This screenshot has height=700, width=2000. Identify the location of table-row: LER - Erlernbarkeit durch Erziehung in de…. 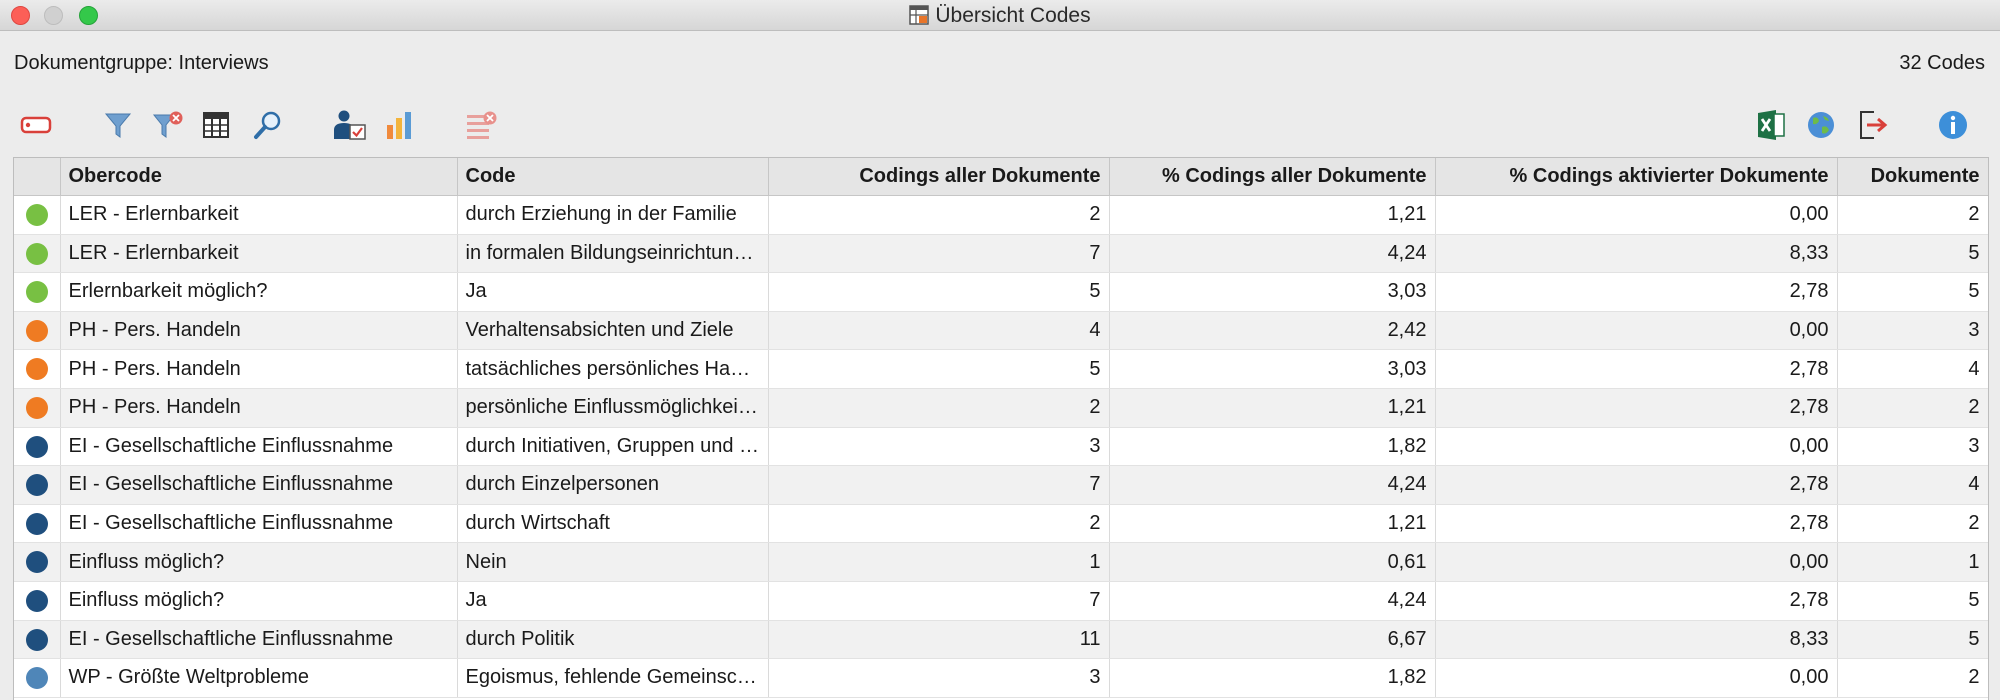
(1001, 215).